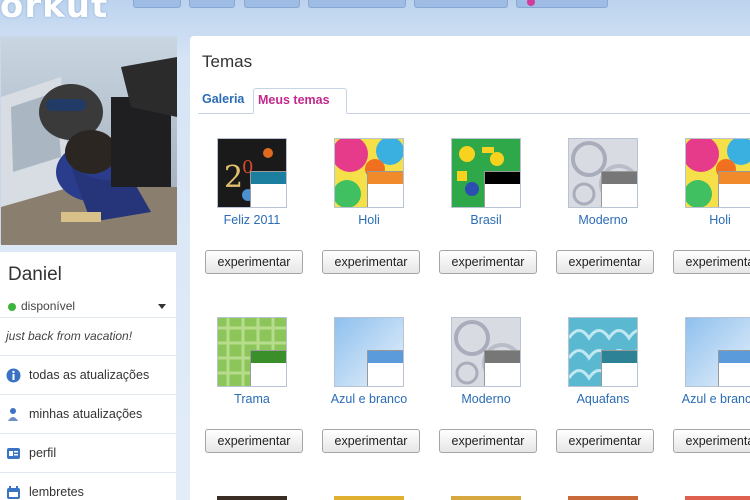 Image resolution: width=750 pixels, height=500 pixels. I want to click on sidebar-item-label: lembretes, so click(56, 492).